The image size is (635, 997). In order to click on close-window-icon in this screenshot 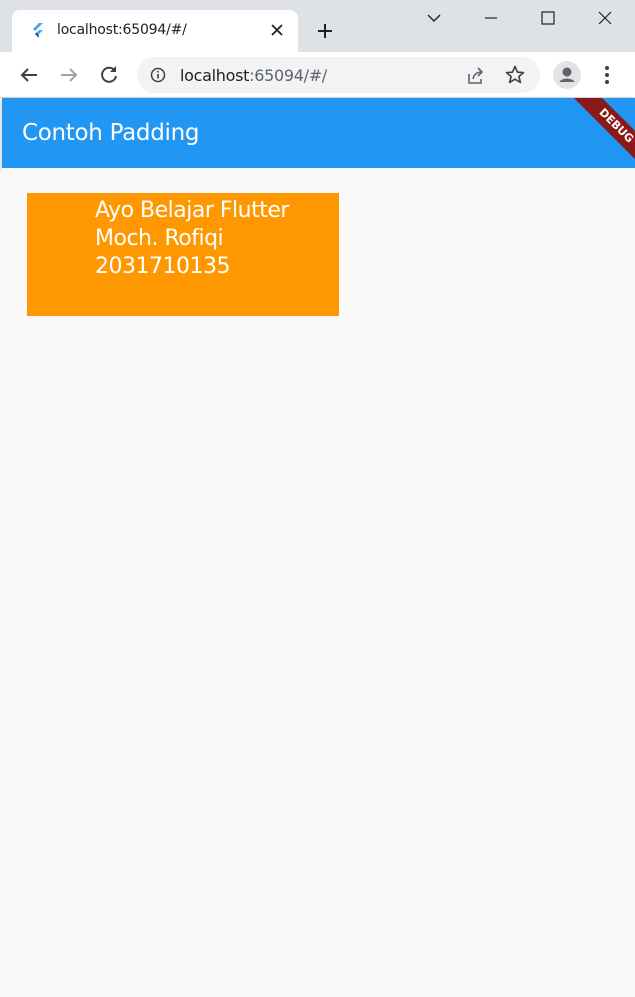, I will do `click(605, 18)`.